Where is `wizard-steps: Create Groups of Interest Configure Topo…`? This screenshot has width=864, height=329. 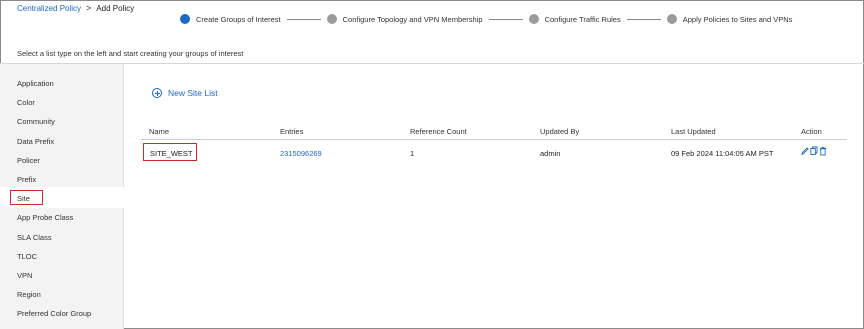
wizard-steps: Create Groups of Interest Configure Topo… is located at coordinates (486, 19).